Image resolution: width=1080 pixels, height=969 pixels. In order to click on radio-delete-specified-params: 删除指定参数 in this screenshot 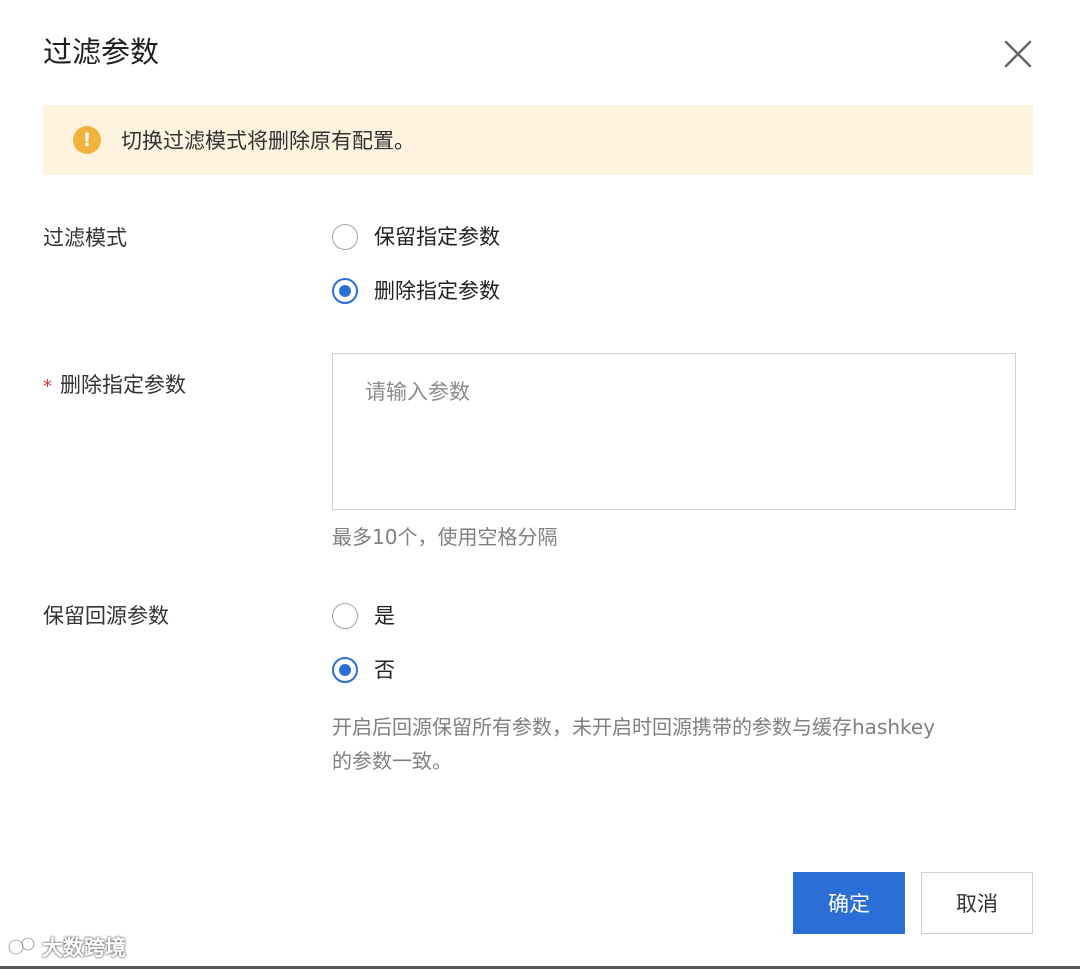, I will do `click(416, 291)`.